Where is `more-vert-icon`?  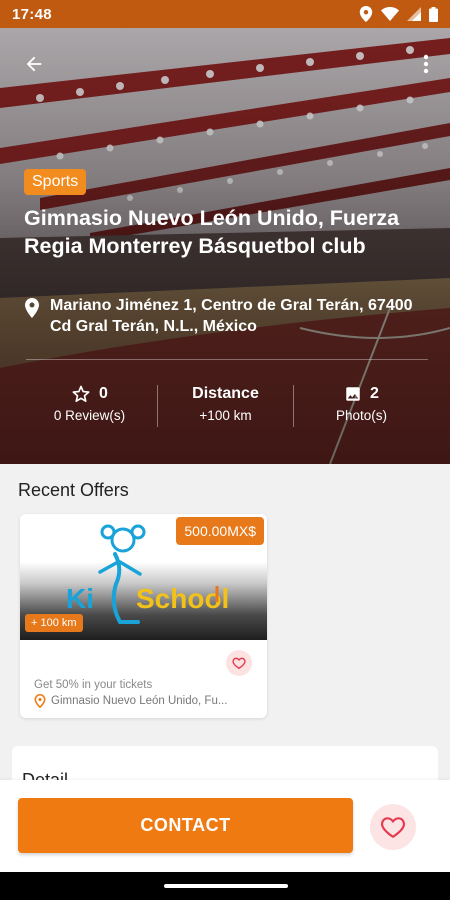 more-vert-icon is located at coordinates (426, 64).